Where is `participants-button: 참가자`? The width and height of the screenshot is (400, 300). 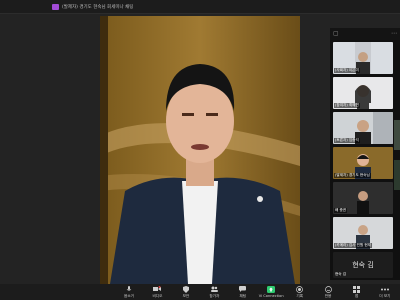 participants-button: 참가자 is located at coordinates (214, 292).